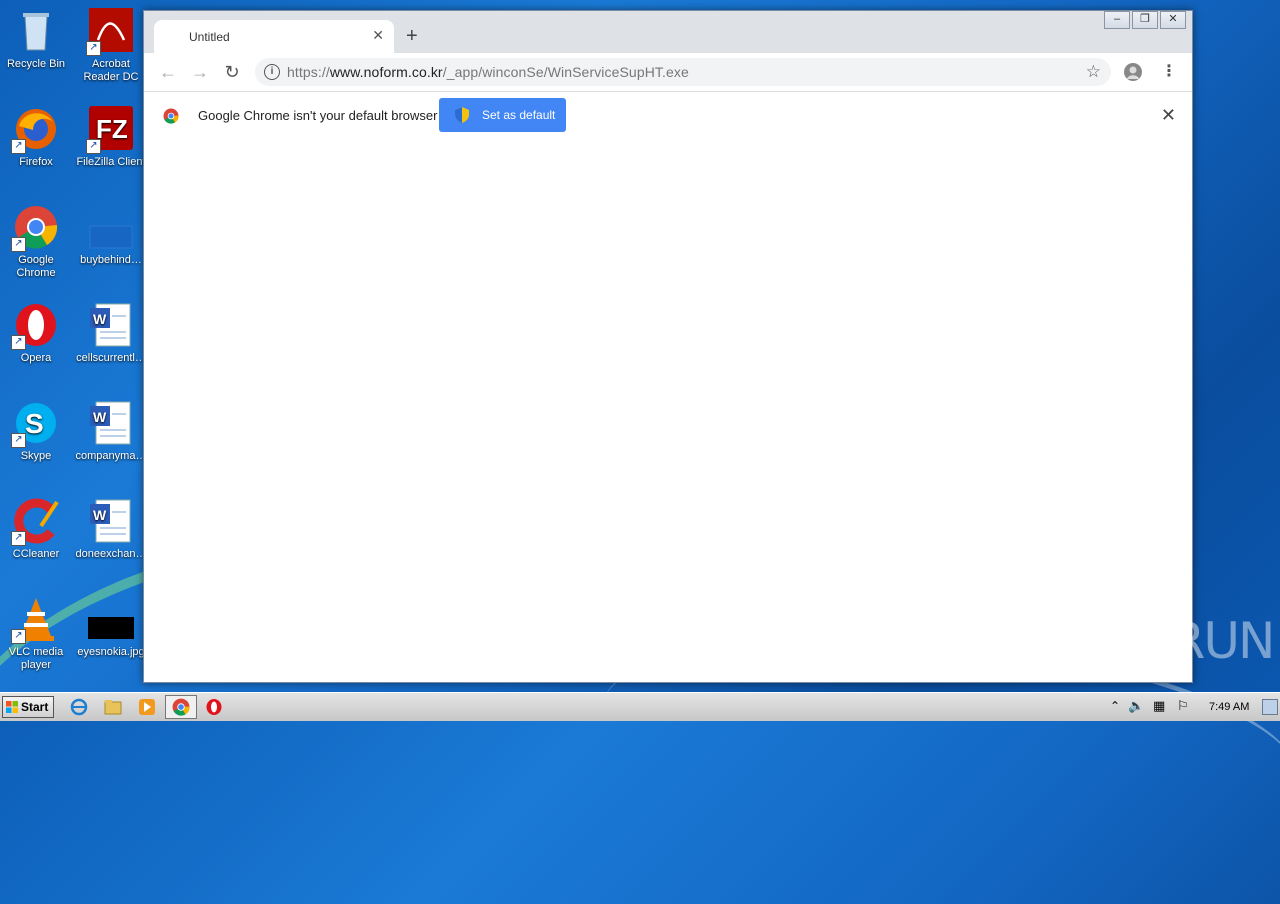 Image resolution: width=1280 pixels, height=904 pixels. Describe the element at coordinates (35, 620) in the screenshot. I see `vlc-icon: ↗` at that location.